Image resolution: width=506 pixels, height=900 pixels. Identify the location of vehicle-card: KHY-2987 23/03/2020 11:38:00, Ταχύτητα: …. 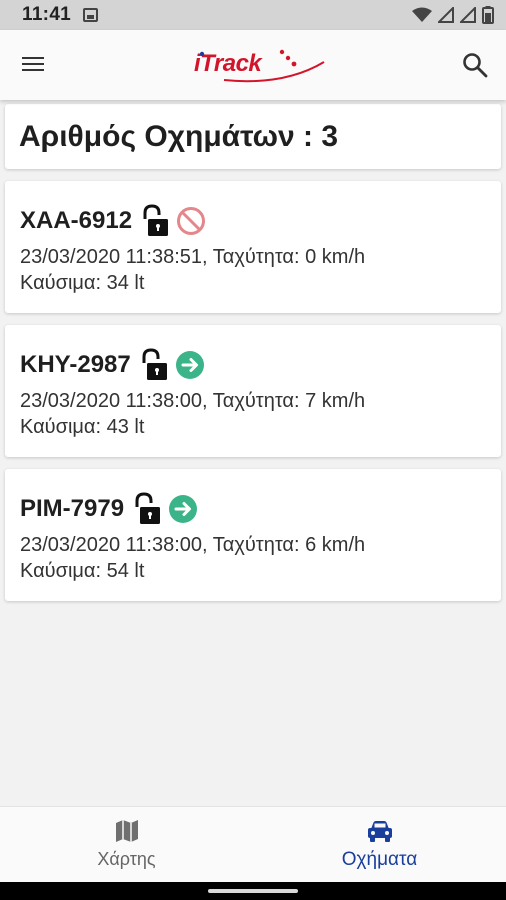
(253, 391).